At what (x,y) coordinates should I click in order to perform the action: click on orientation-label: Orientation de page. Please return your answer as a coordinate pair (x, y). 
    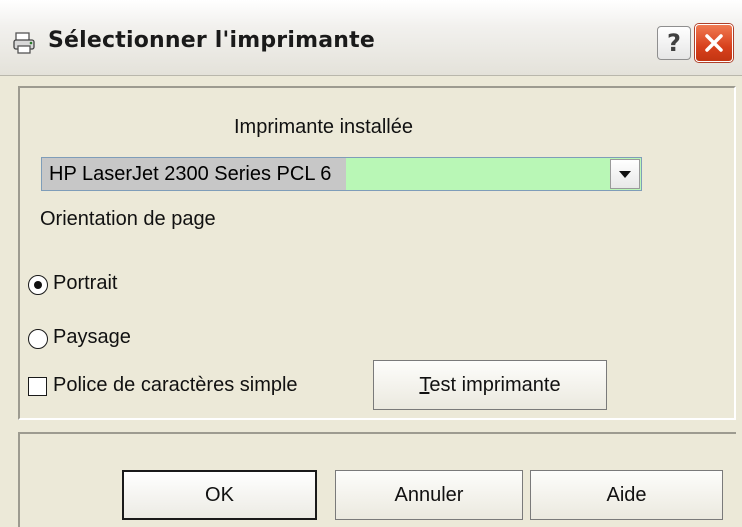
    Looking at the image, I should click on (128, 219).